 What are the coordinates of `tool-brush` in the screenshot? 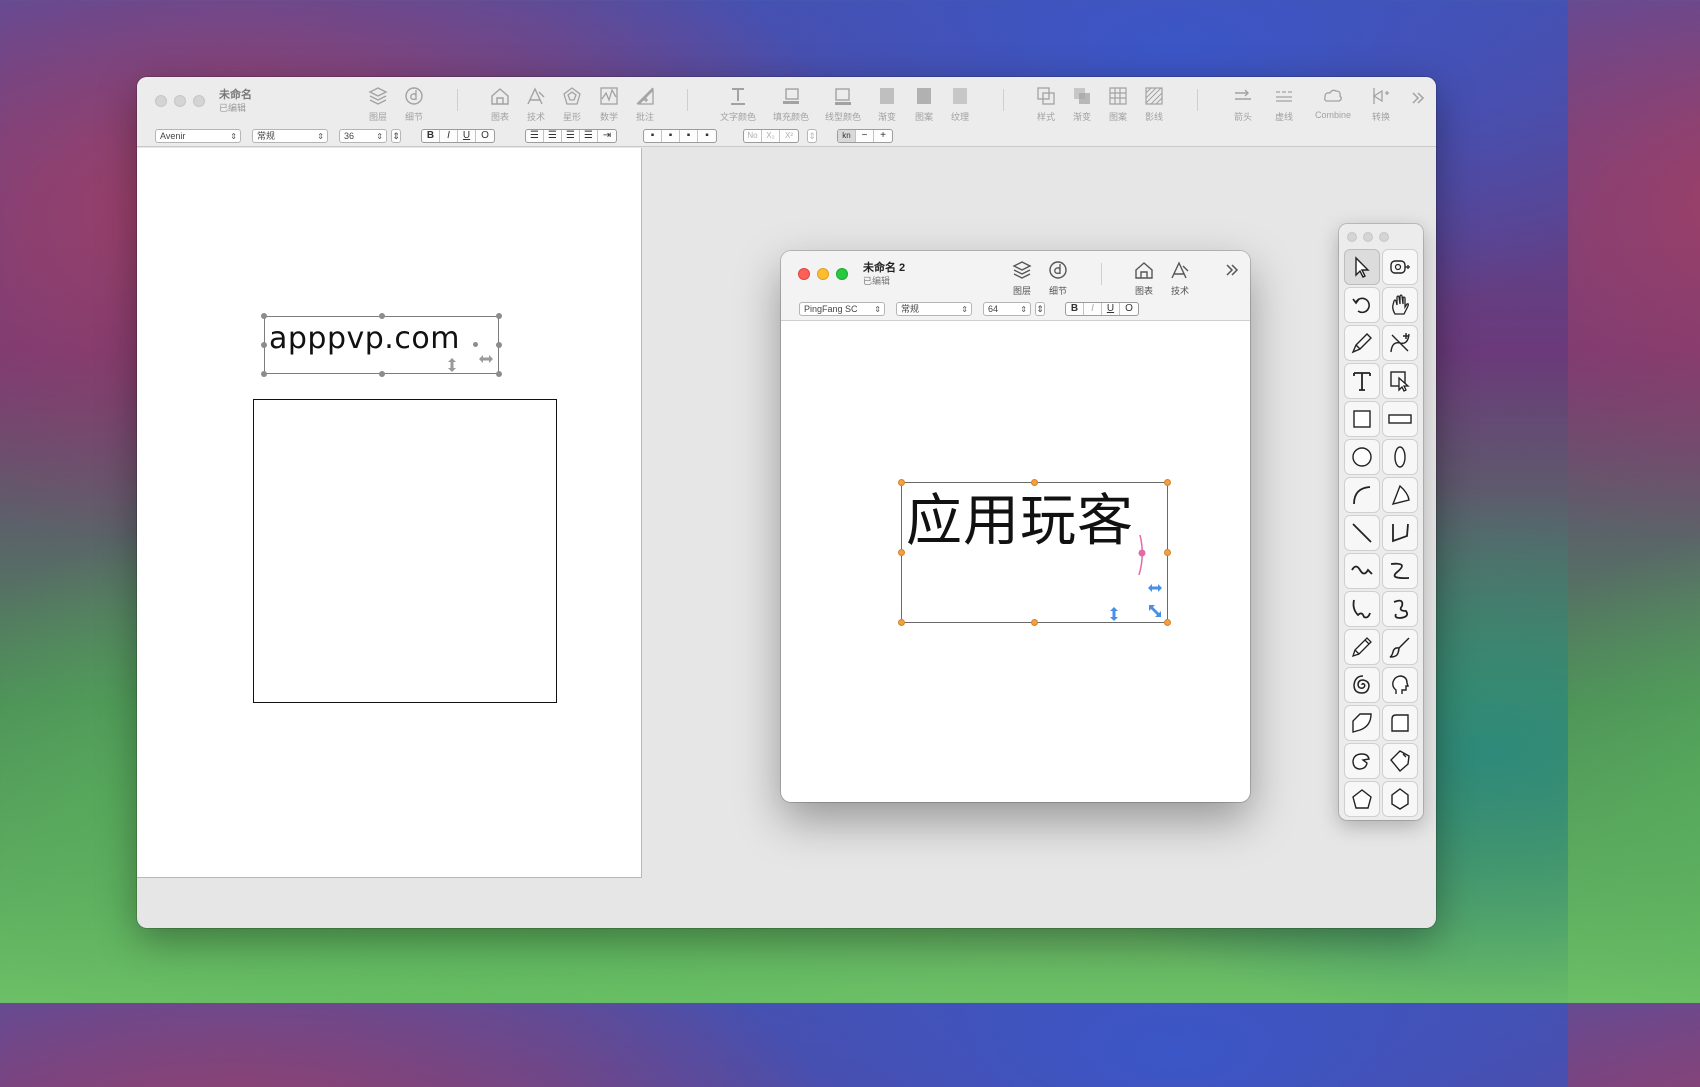 It's located at (1400, 647).